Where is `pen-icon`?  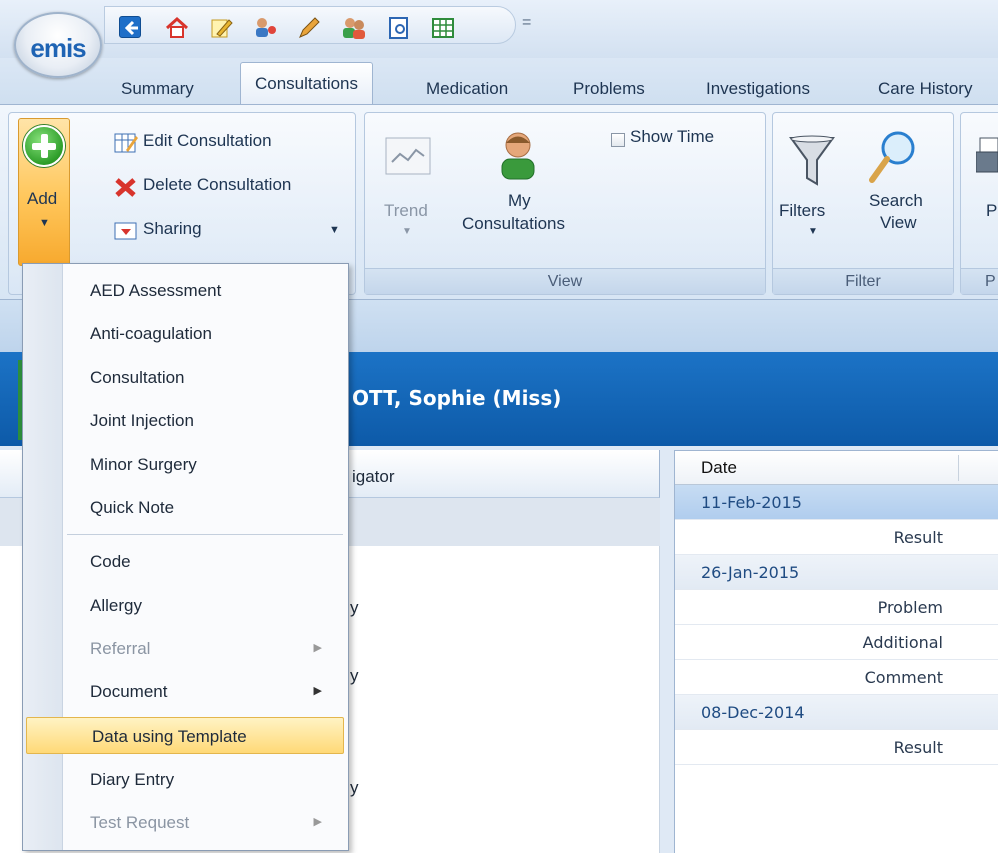 pen-icon is located at coordinates (308, 27).